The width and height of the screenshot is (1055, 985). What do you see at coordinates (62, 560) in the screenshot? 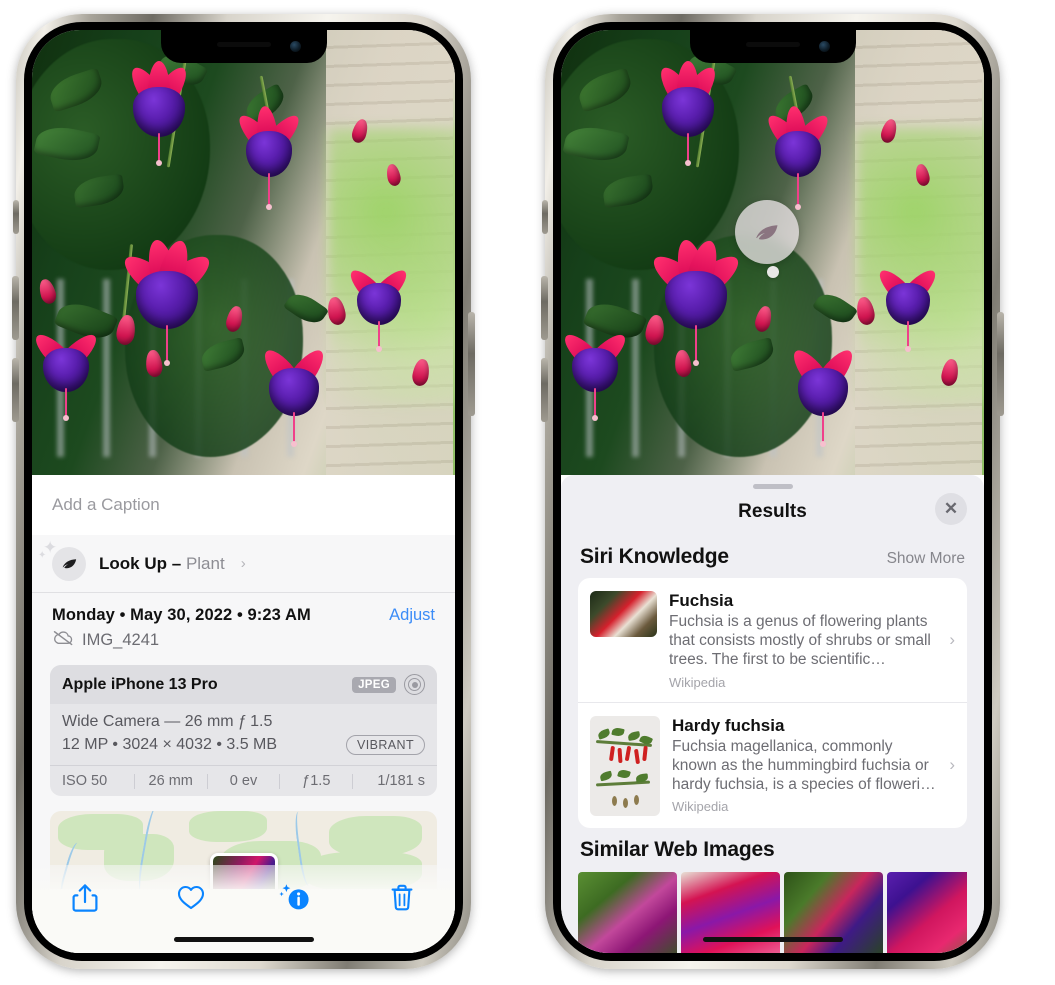
I see `leaf-icon: ✦ ✦` at bounding box center [62, 560].